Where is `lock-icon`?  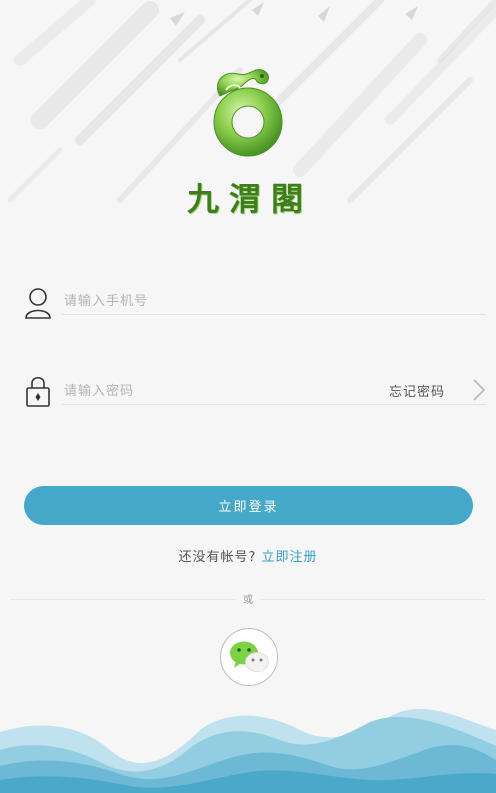
lock-icon is located at coordinates (38, 391).